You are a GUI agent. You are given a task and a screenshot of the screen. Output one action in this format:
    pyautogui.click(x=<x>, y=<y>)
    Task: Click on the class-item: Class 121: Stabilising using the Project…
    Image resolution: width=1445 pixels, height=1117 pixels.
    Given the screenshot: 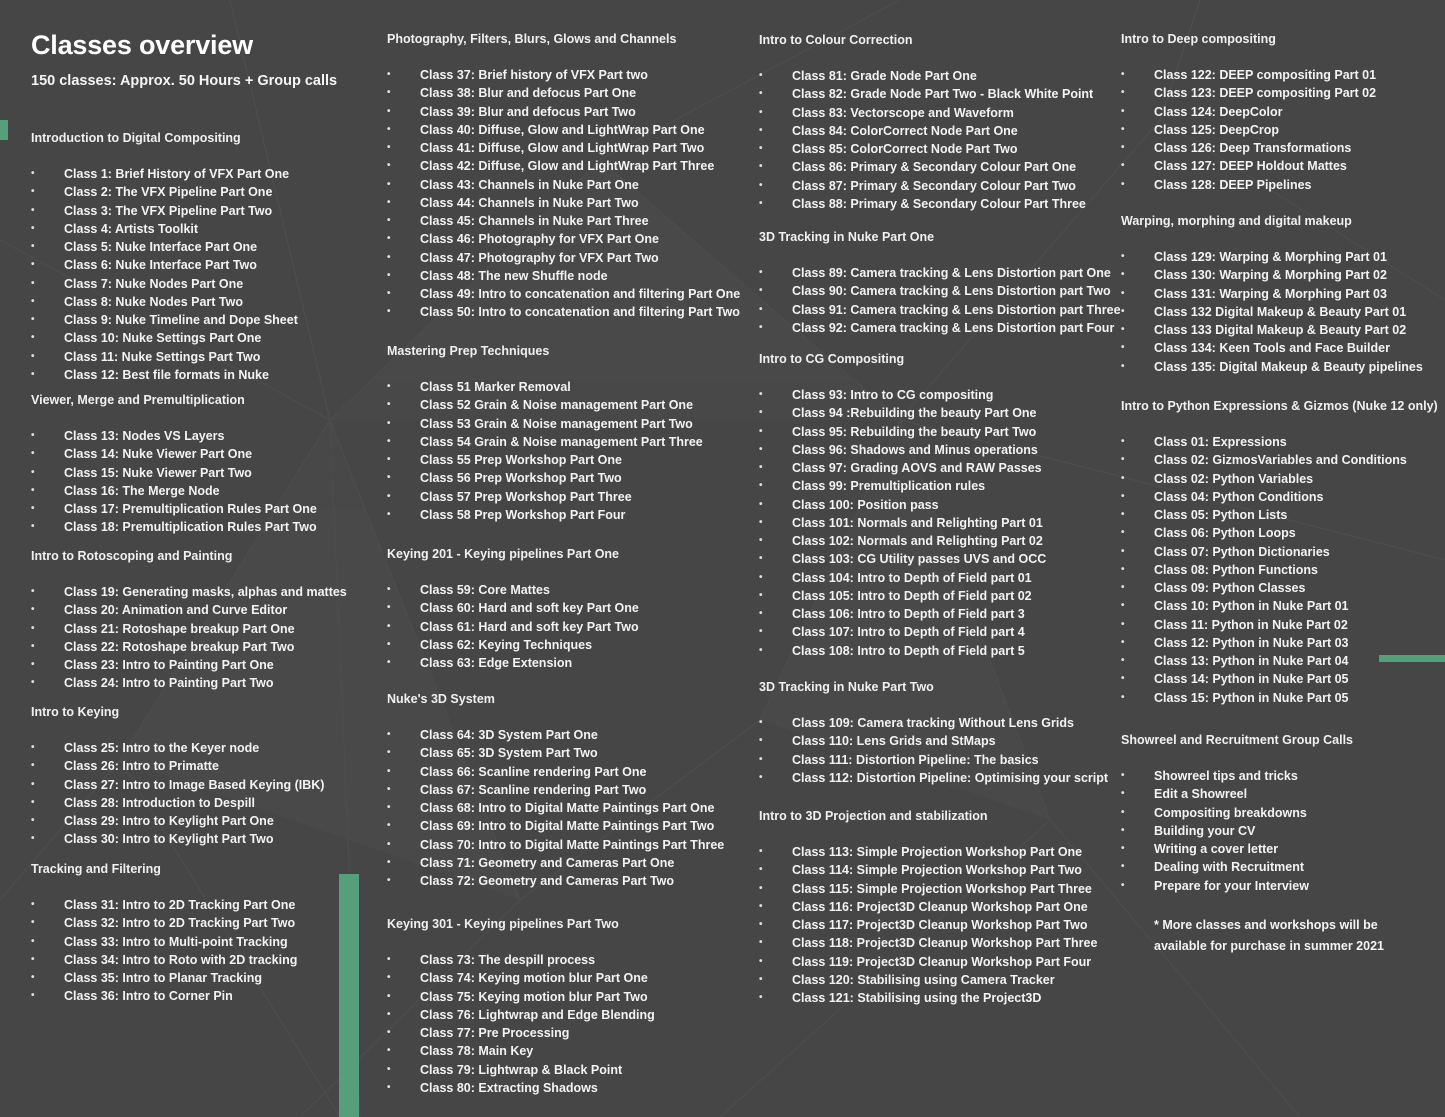 What is the action you would take?
    pyautogui.click(x=939, y=998)
    